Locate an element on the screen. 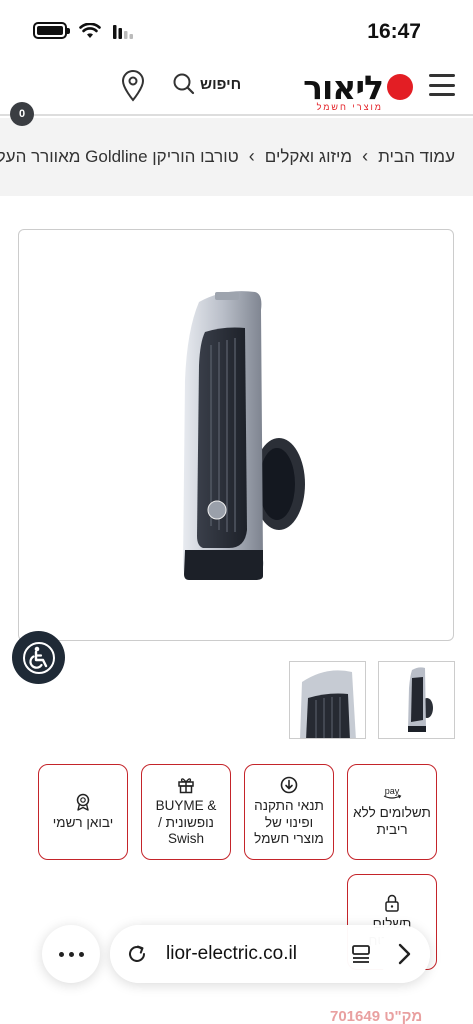 Image resolution: width=473 pixels, height=1024 pixels. feature-card-giftcards: & BUYME נופשונית / Swish is located at coordinates (186, 812).